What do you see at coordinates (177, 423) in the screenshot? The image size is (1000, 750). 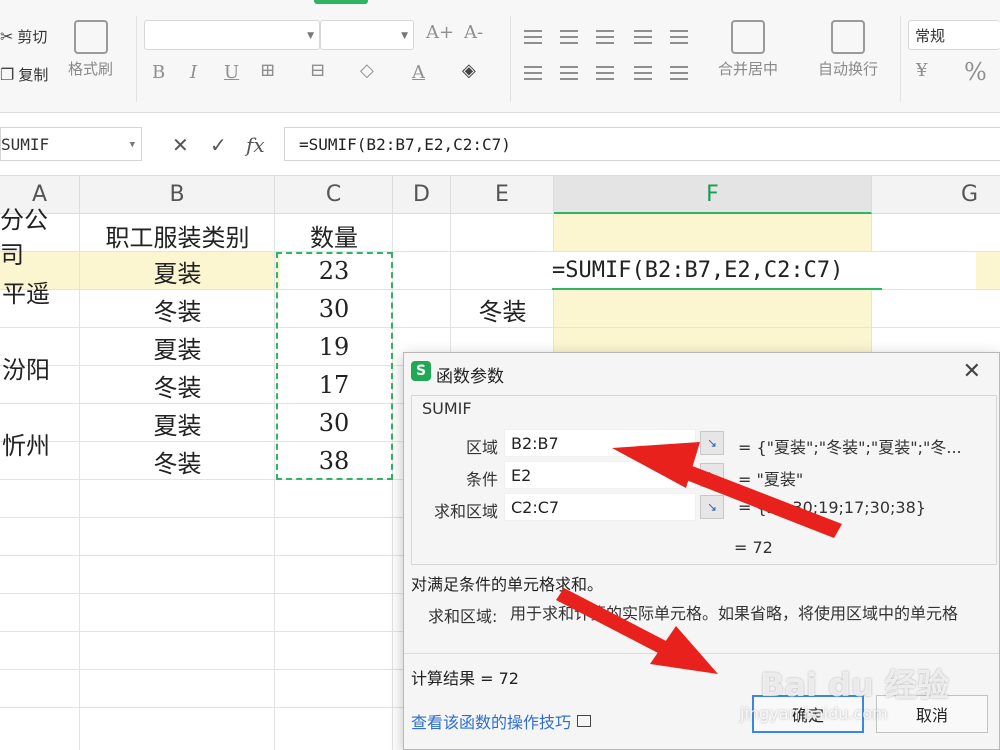 I see `cell-b6: 夏装` at bounding box center [177, 423].